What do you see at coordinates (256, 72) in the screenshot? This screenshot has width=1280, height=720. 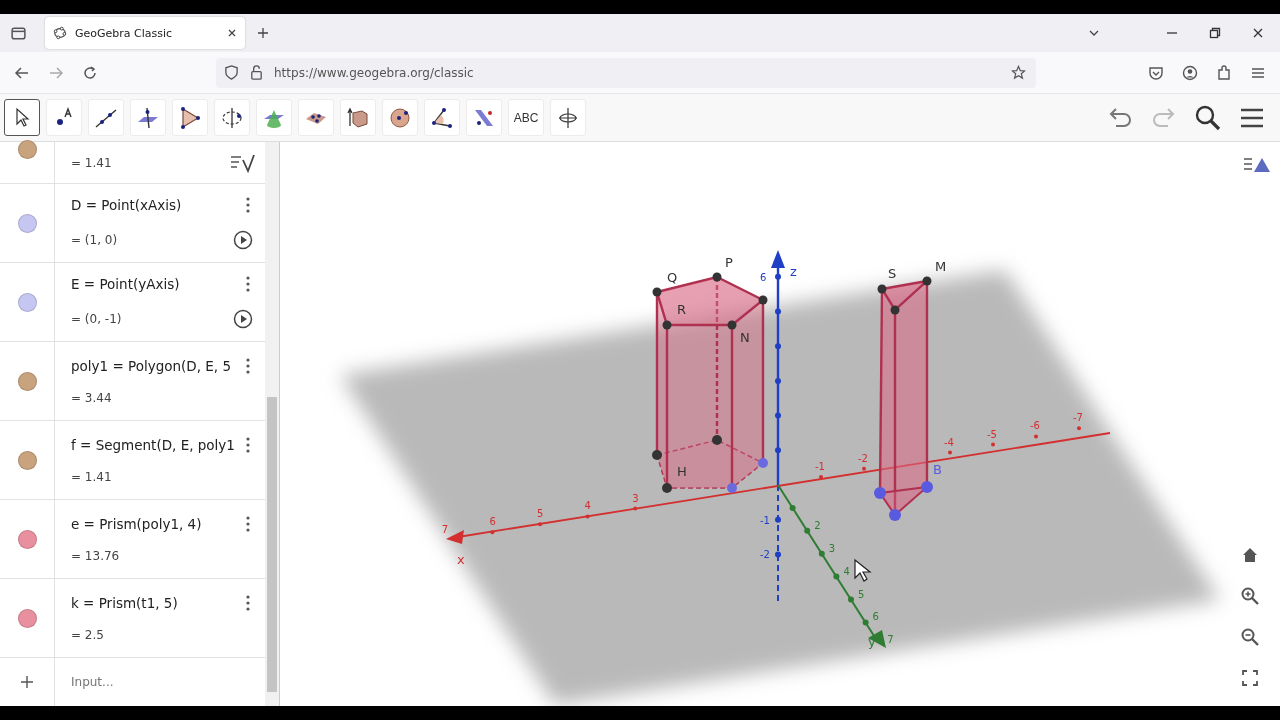 I see `lock-icon` at bounding box center [256, 72].